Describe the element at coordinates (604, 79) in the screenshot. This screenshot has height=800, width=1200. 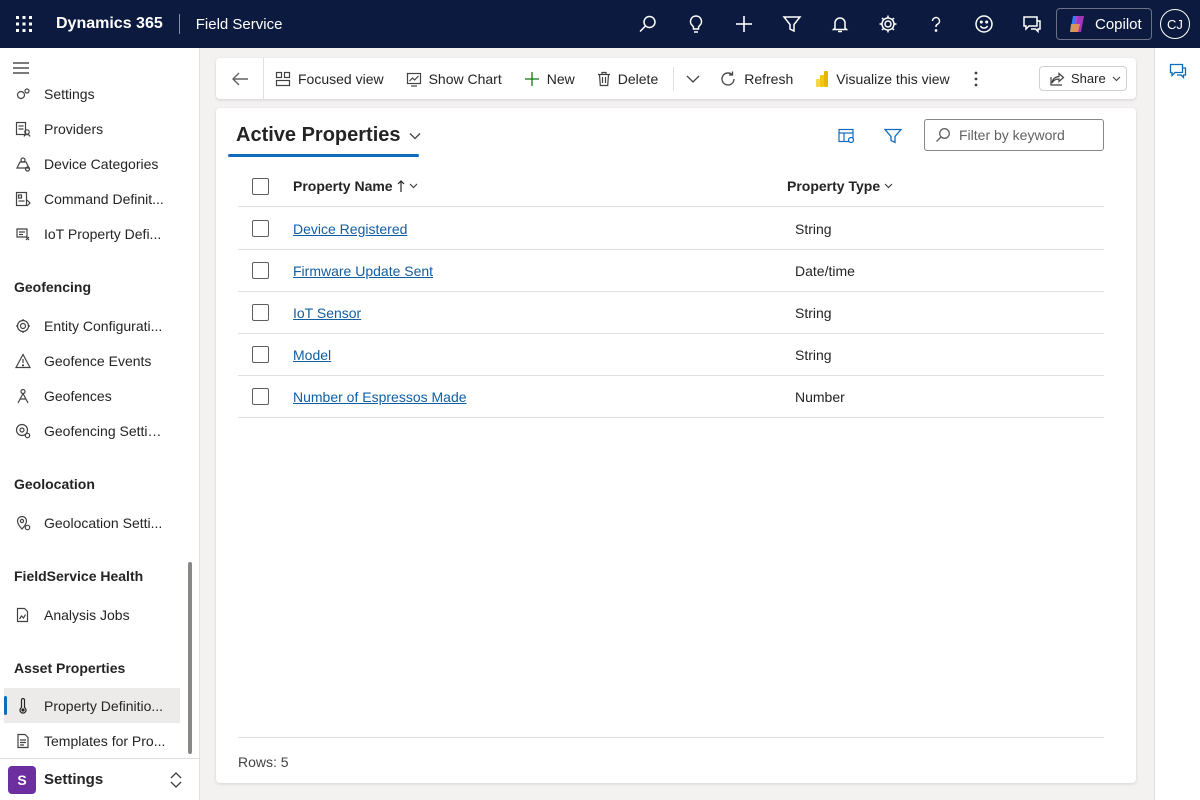
I see `trash-icon` at that location.